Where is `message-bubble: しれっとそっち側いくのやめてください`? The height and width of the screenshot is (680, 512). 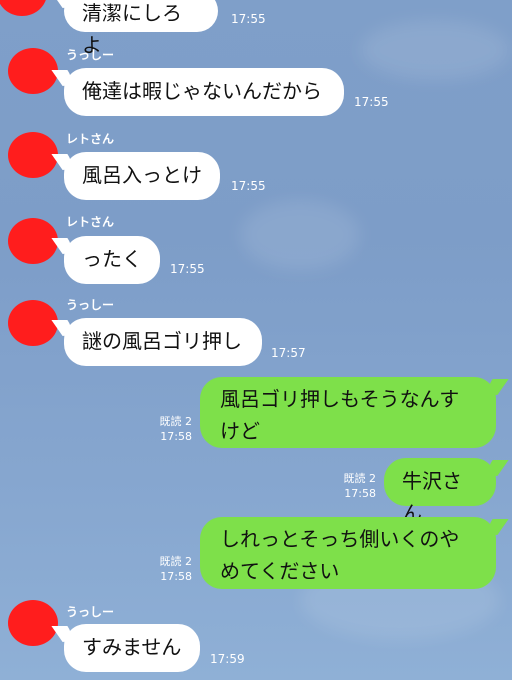 message-bubble: しれっとそっち側いくのやめてください is located at coordinates (348, 553).